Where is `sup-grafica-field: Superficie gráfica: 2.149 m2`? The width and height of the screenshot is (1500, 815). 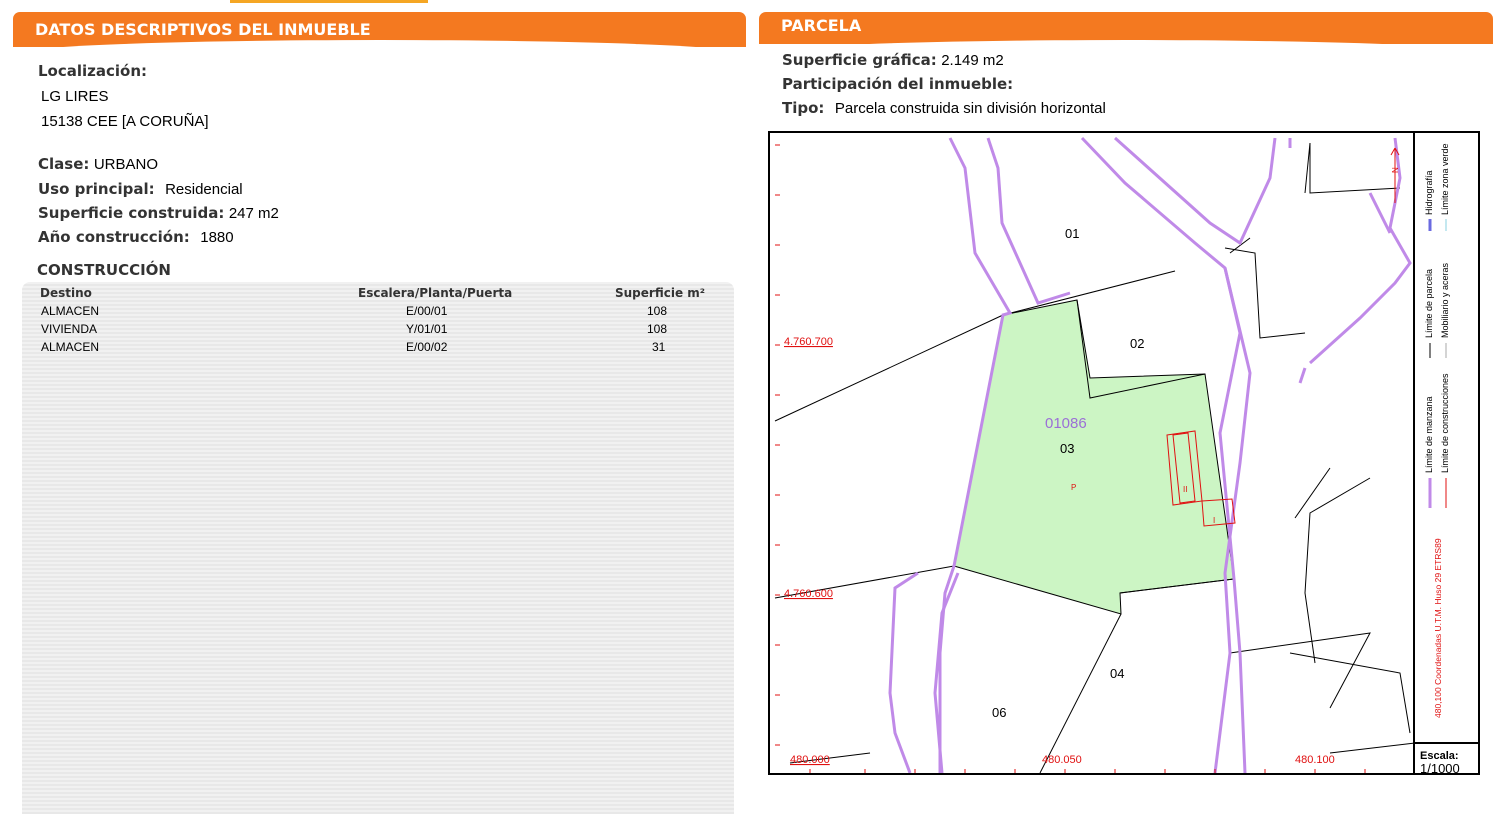
sup-grafica-field: Superficie gráfica: 2.149 m2 is located at coordinates (893, 60).